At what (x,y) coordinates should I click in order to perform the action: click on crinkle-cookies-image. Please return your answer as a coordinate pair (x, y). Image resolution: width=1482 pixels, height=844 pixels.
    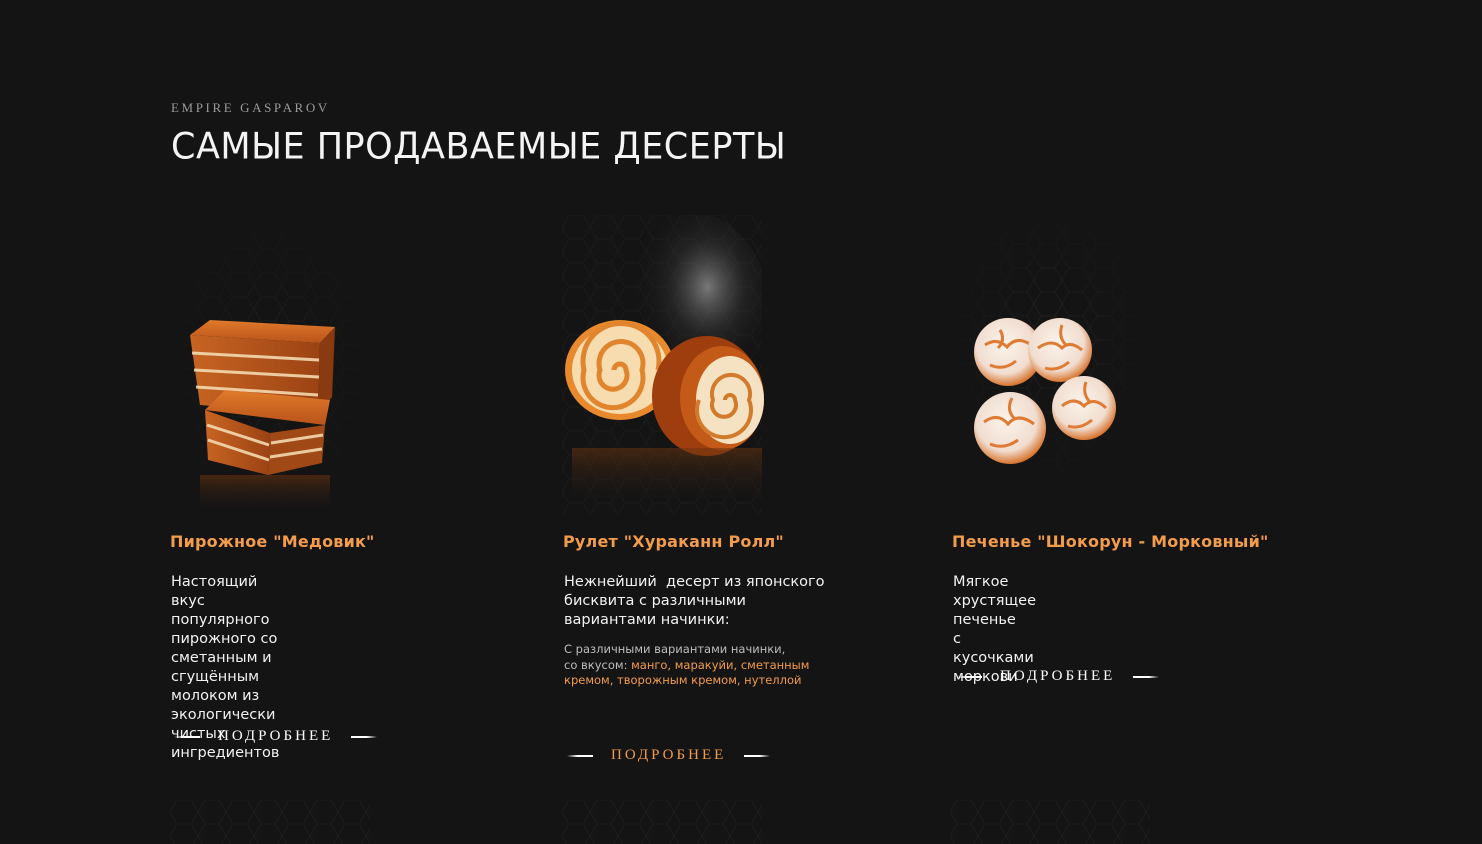
    Looking at the image, I should click on (1045, 392).